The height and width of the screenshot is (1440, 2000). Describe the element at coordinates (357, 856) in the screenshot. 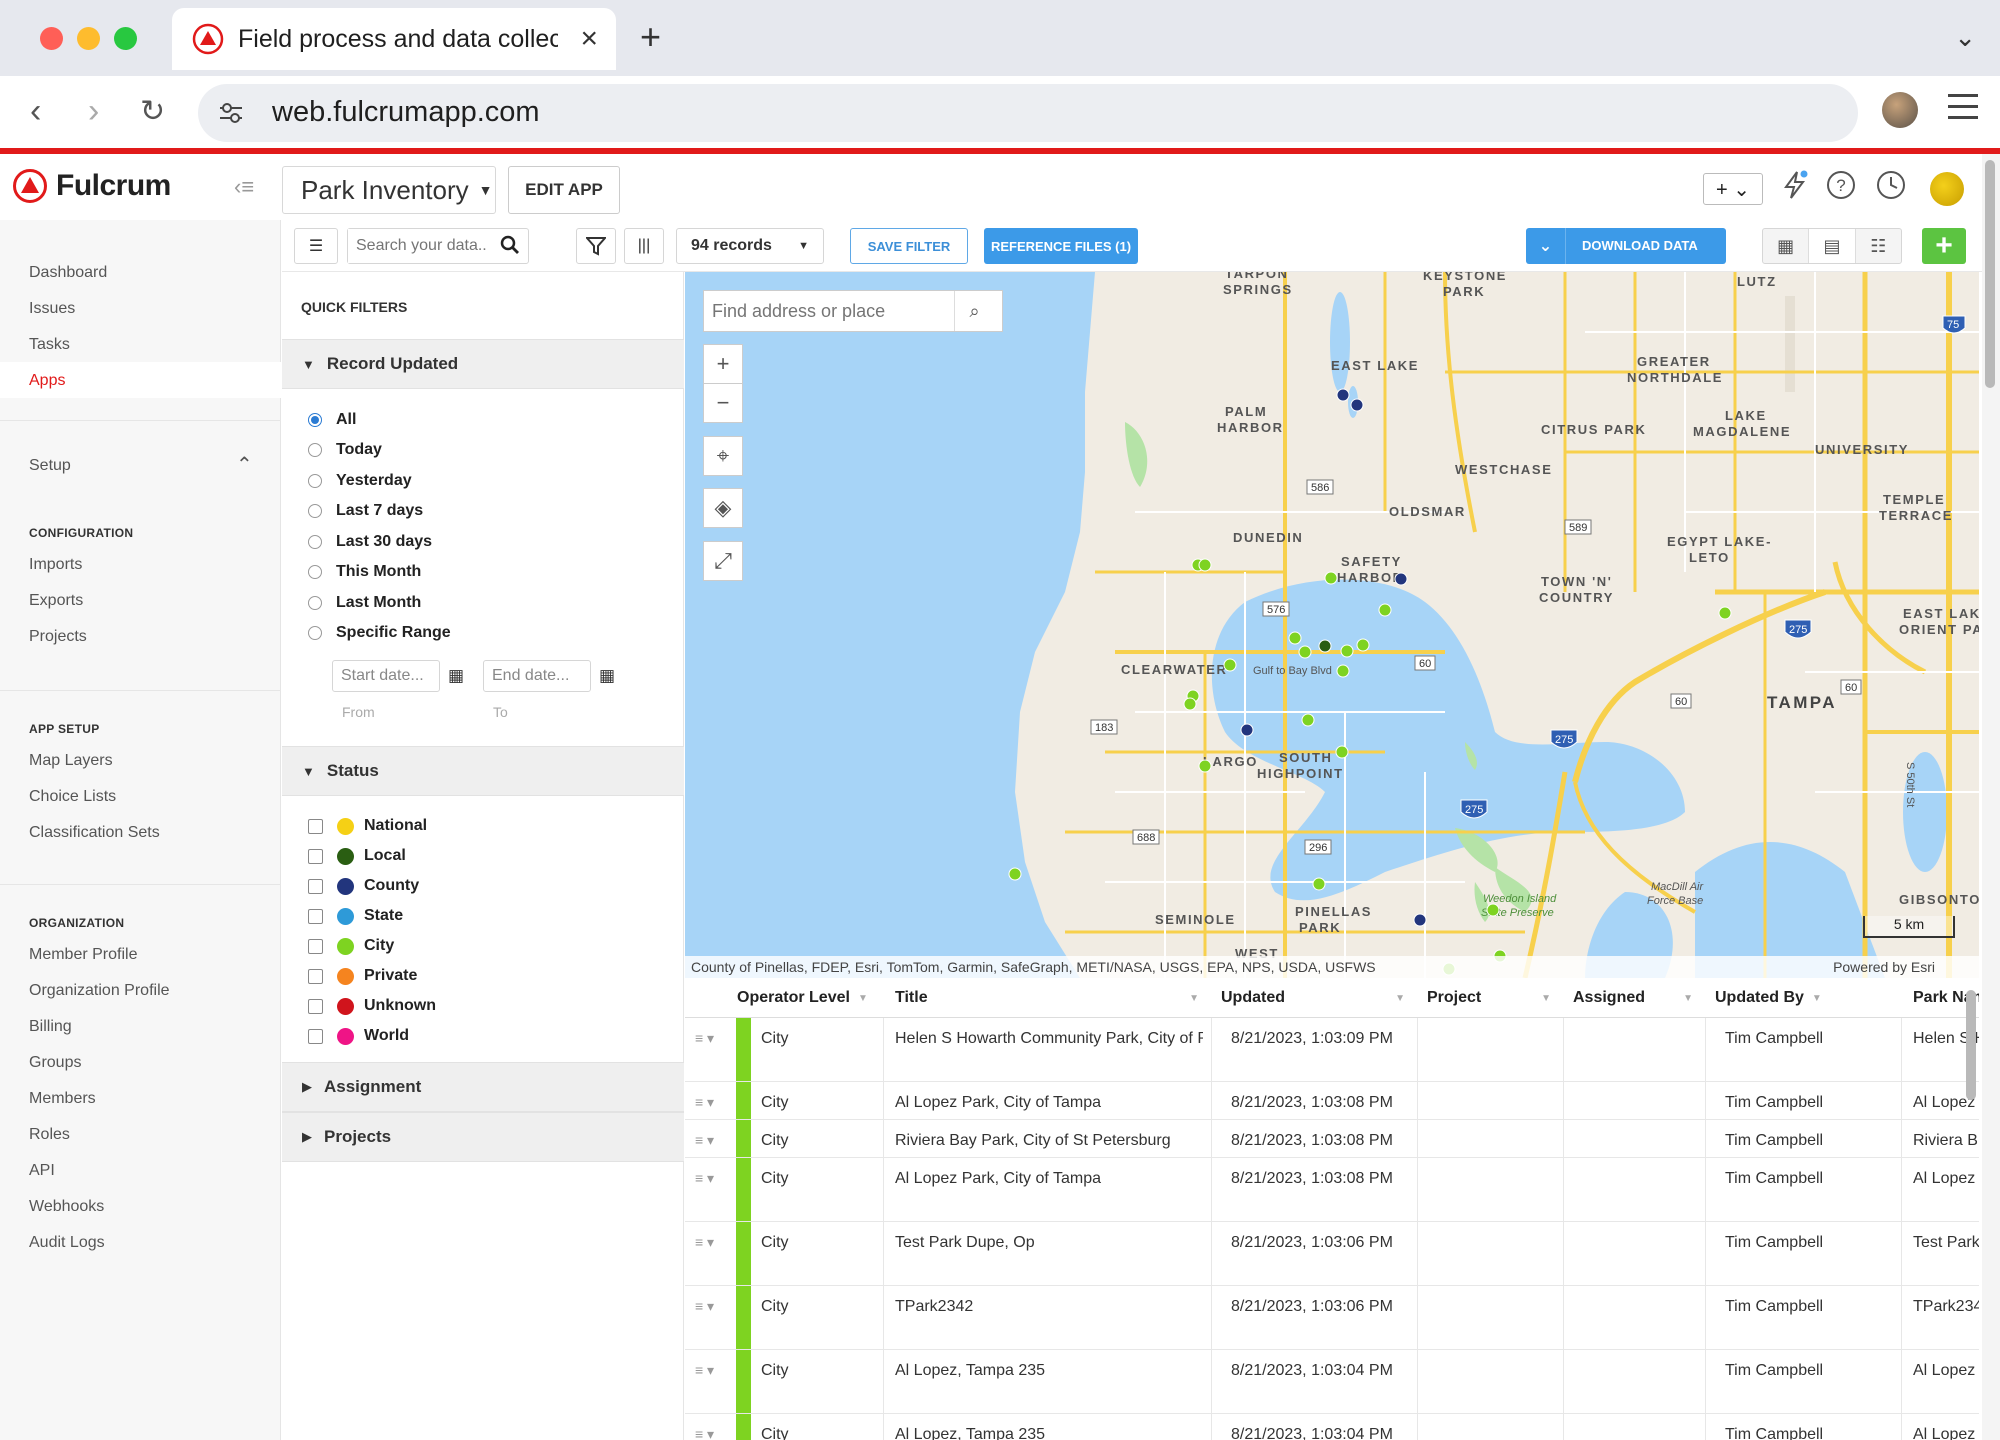

I see `status-option-local: Local` at that location.